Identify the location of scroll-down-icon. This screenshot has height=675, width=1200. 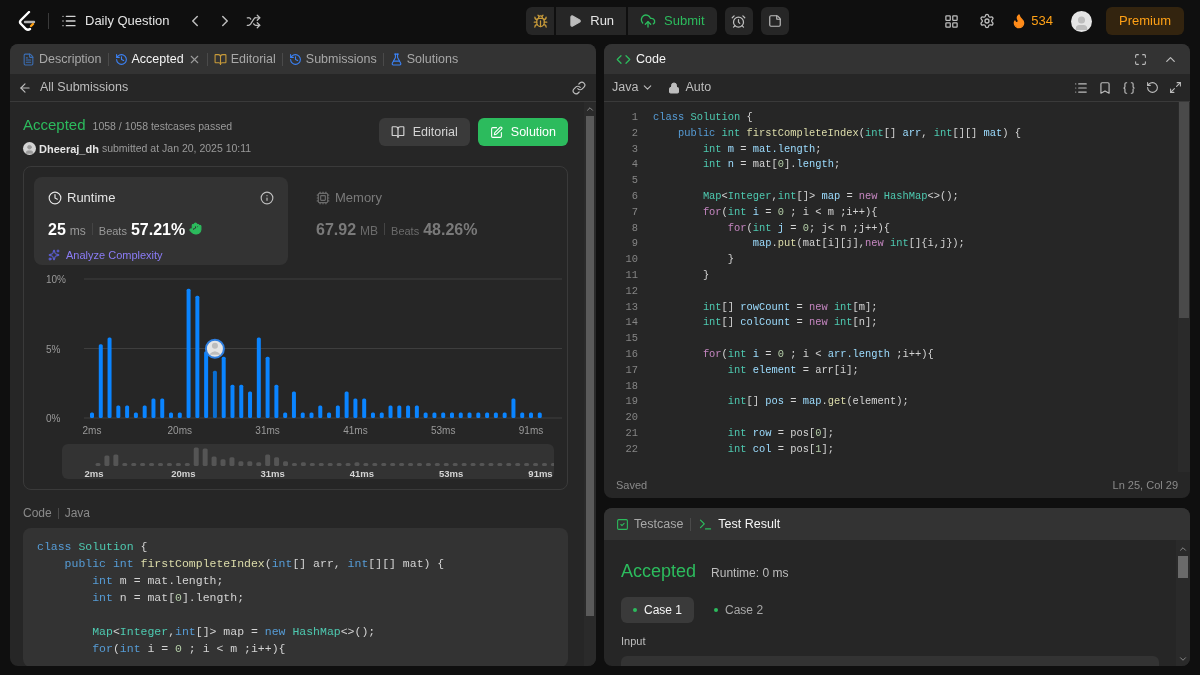
(1183, 659).